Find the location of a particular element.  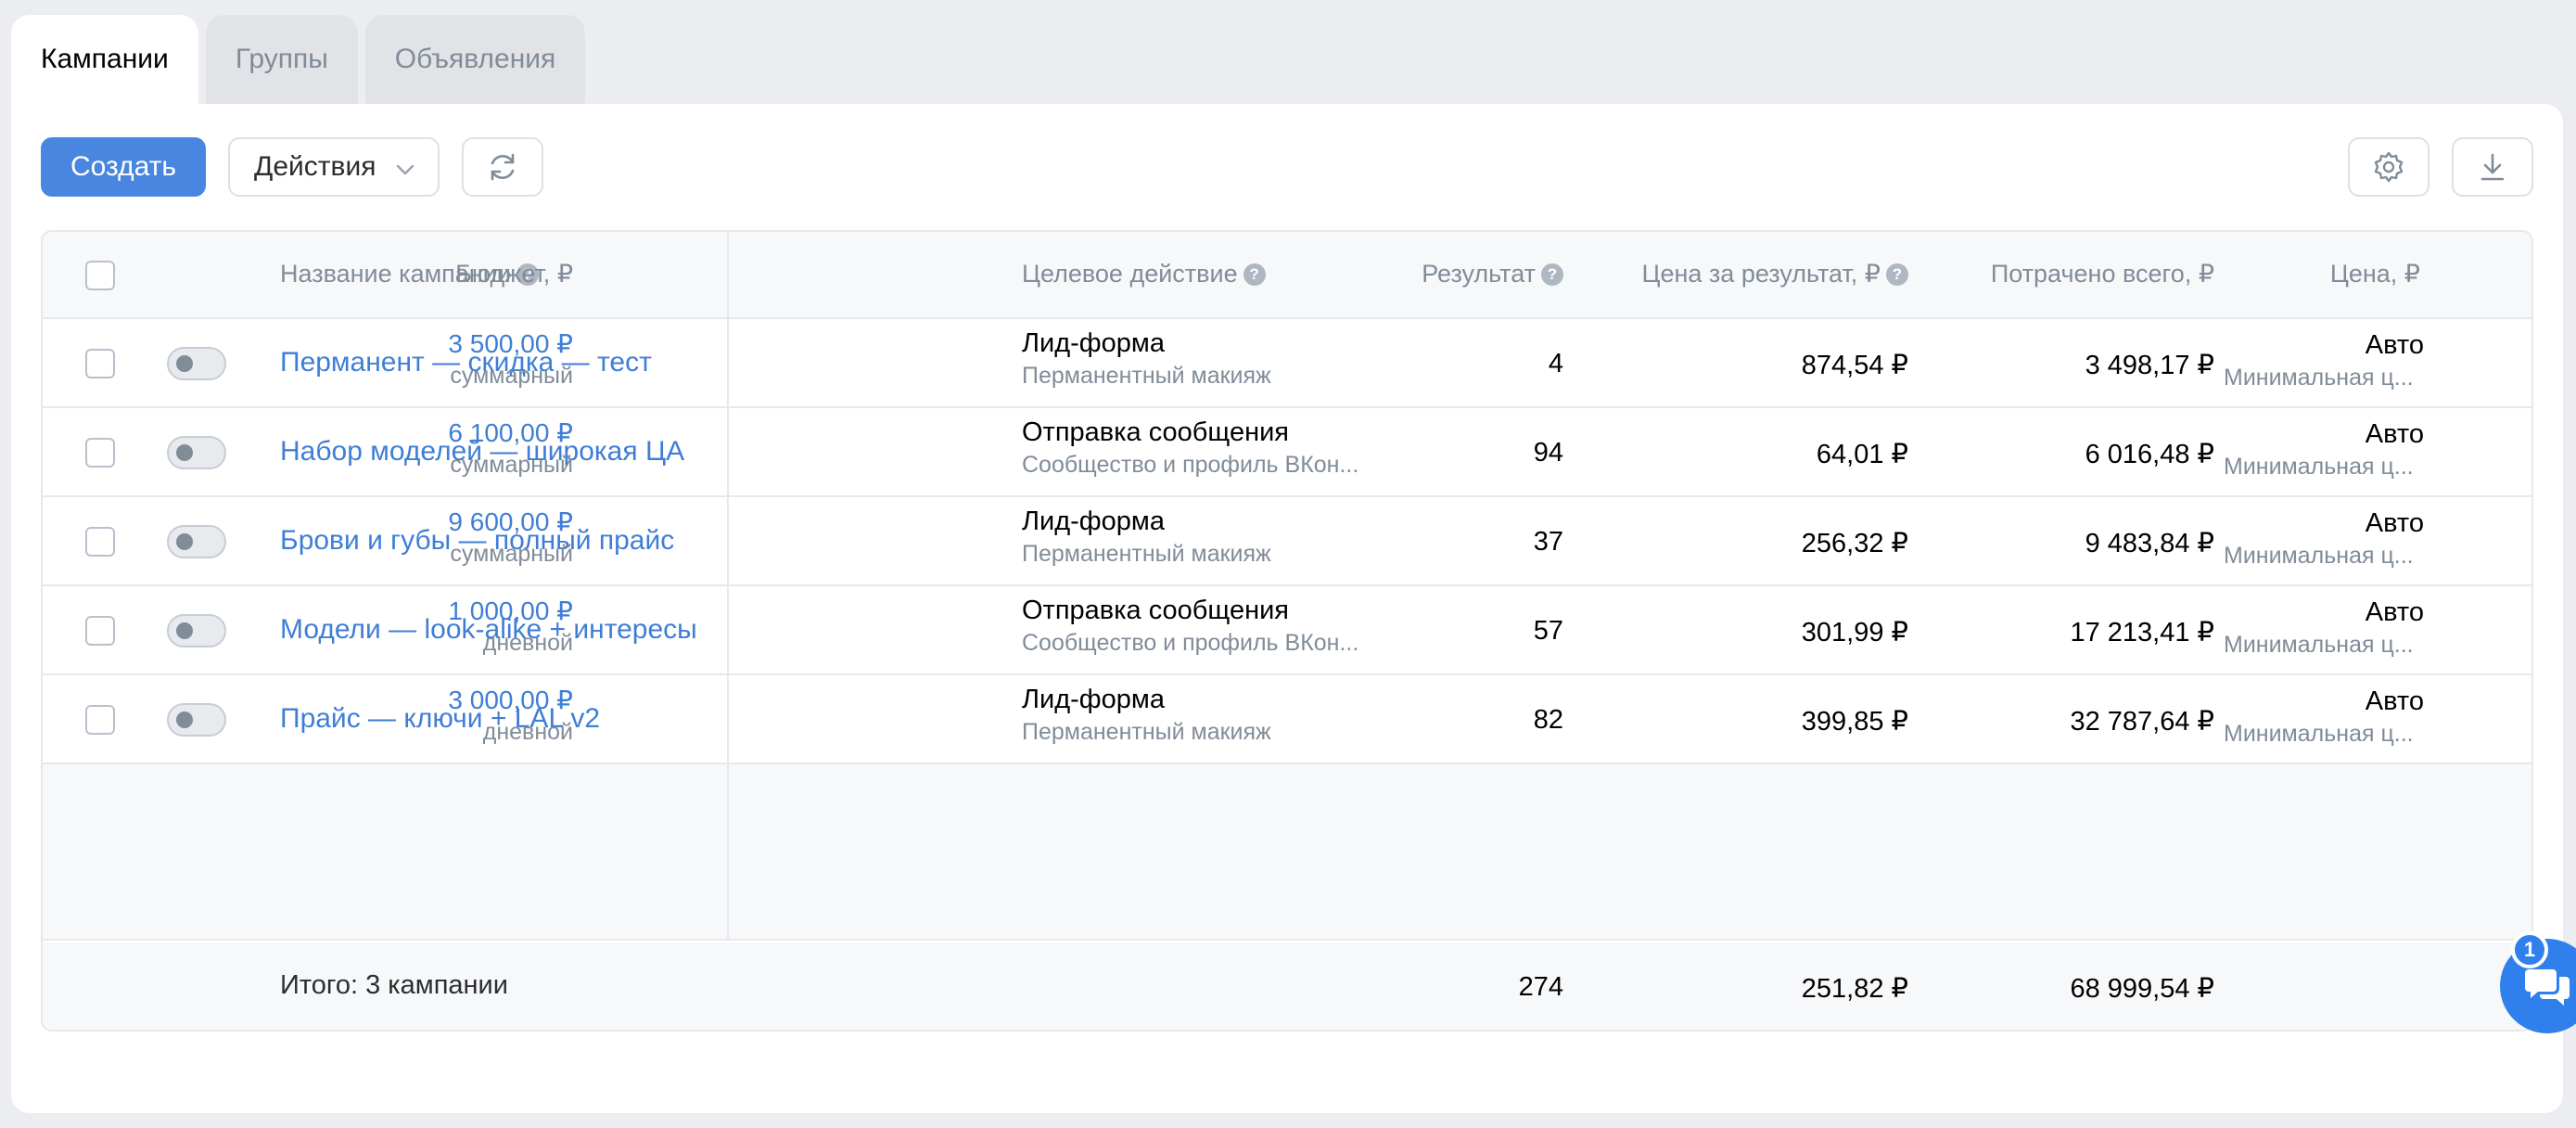

spent-value: 3 498,17 ₽ is located at coordinates (2150, 366).